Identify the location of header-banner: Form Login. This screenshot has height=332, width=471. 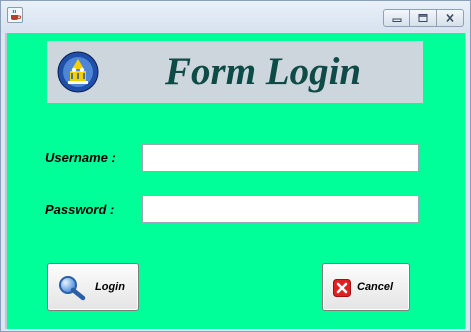
(235, 72).